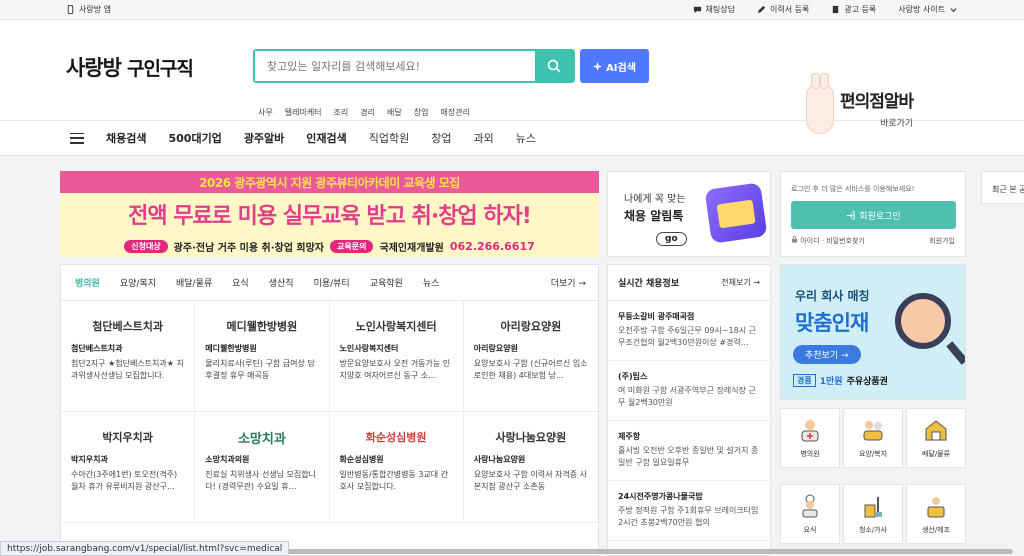 The image size is (1024, 556). I want to click on chat-consult-link: 채팅상담, so click(714, 9).